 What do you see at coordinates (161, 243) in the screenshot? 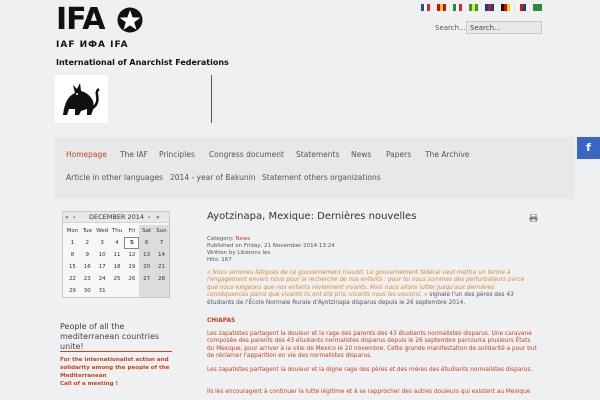
I see `calendar-day: 7` at bounding box center [161, 243].